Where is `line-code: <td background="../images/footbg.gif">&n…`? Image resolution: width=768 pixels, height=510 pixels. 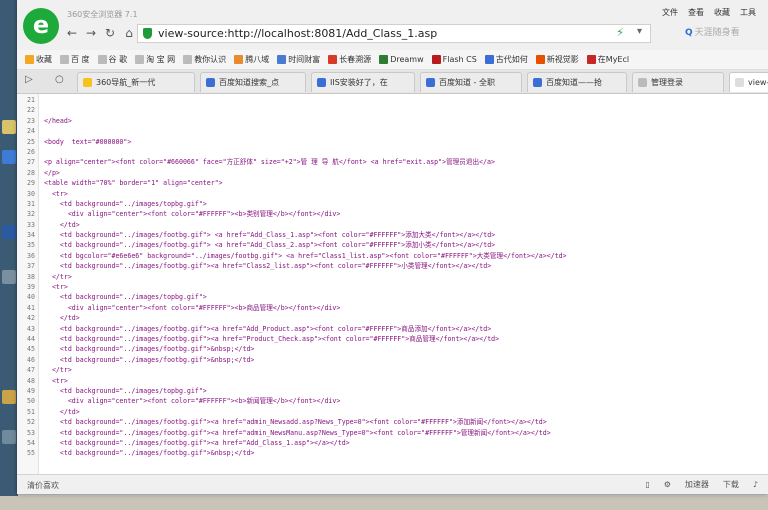
line-code: <td background="../images/footbg.gif">&n… is located at coordinates (149, 359).